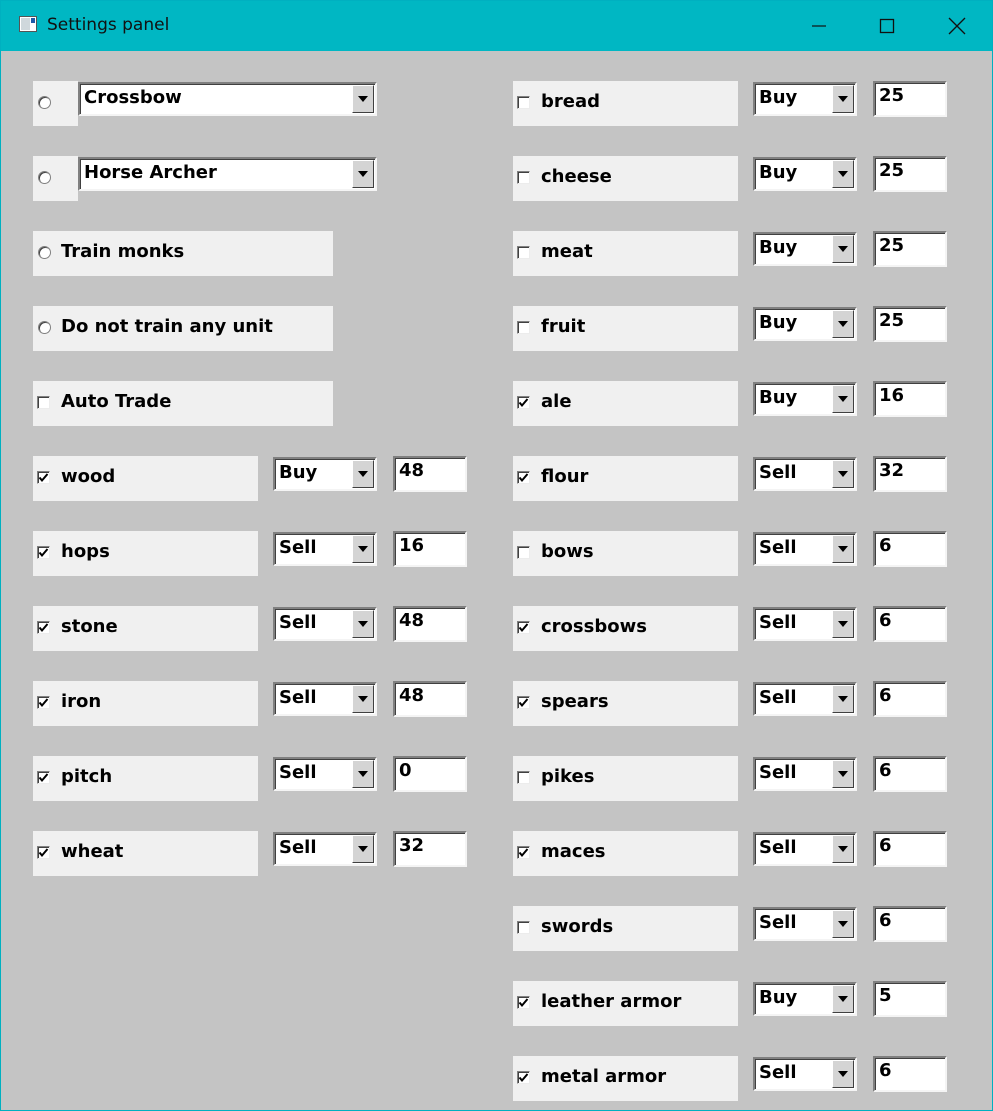  I want to click on good-wood-amount-input: 48, so click(430, 474).